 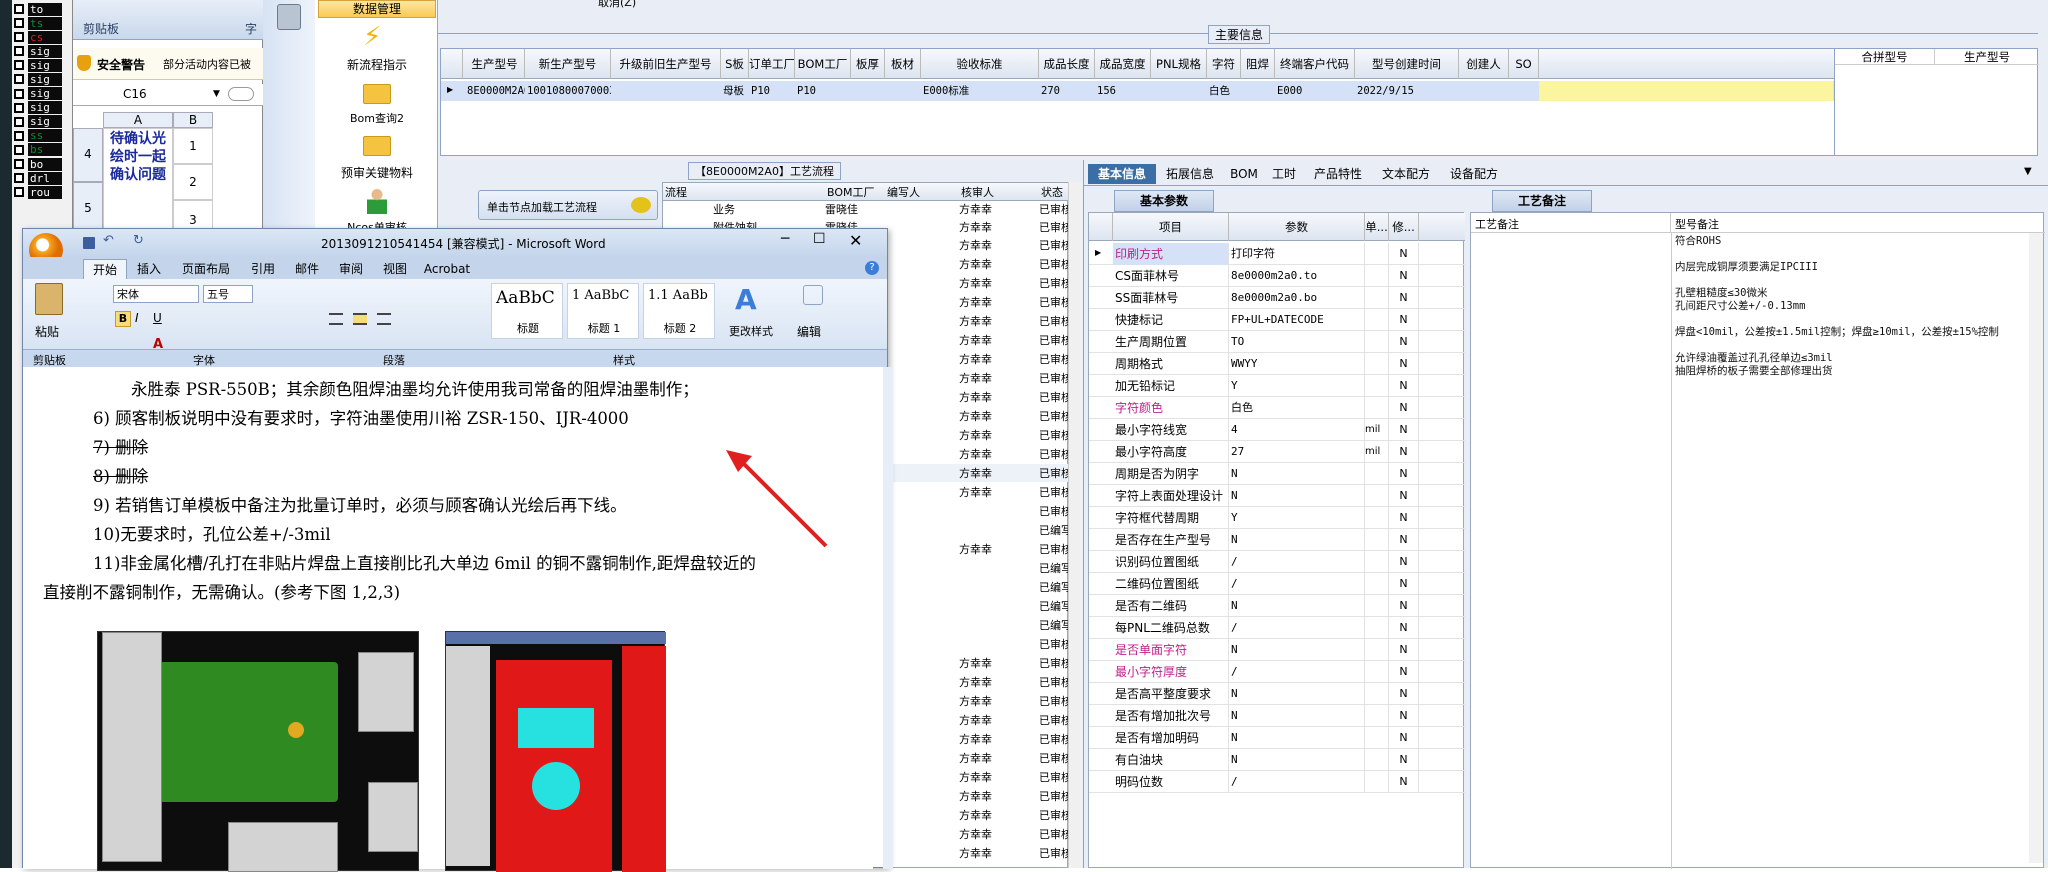 What do you see at coordinates (384, 319) in the screenshot?
I see `align-right-icon` at bounding box center [384, 319].